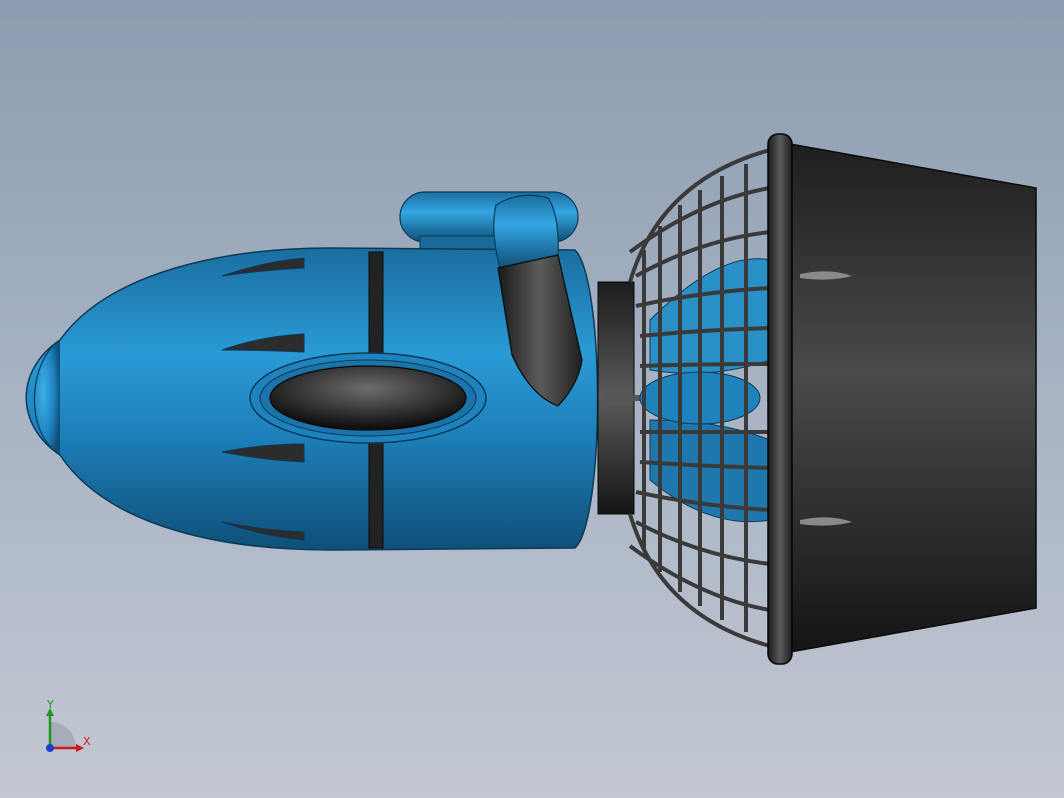  I want to click on control-pad, so click(368, 398).